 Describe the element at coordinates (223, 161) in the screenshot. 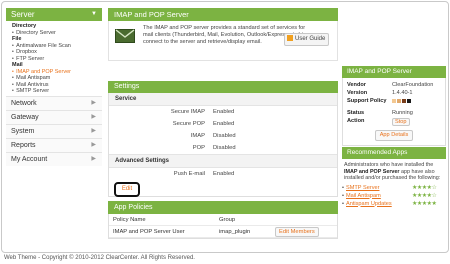

I see `advanced-settings-heading: Advanced Settings` at that location.